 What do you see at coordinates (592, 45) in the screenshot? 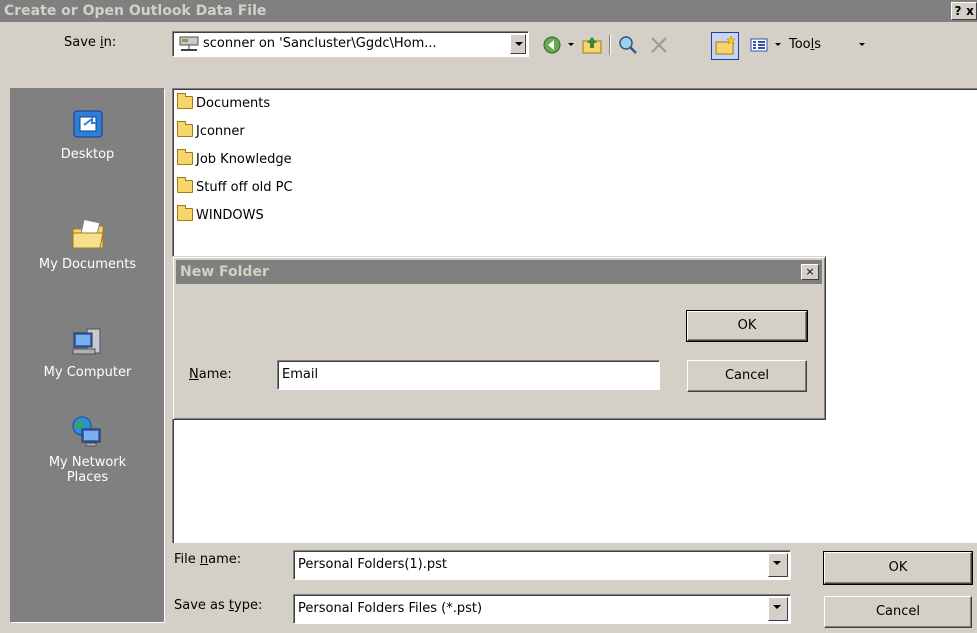
I see `up-folder-icon` at bounding box center [592, 45].